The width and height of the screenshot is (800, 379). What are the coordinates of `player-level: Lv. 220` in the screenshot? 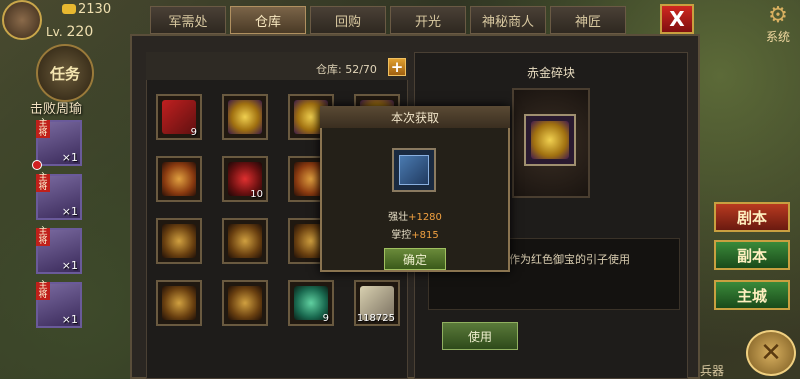 It's located at (69, 32).